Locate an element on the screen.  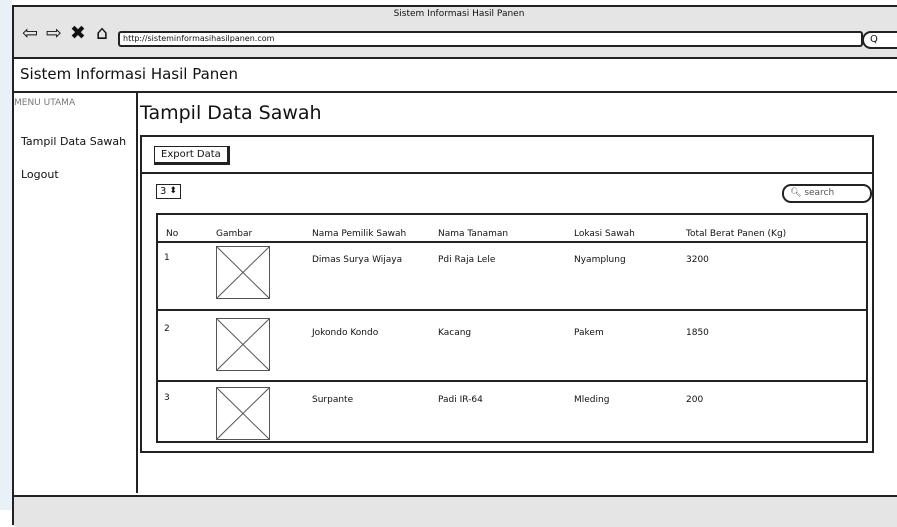
column-header-lokasi: Lokasi Sawah is located at coordinates (604, 234).